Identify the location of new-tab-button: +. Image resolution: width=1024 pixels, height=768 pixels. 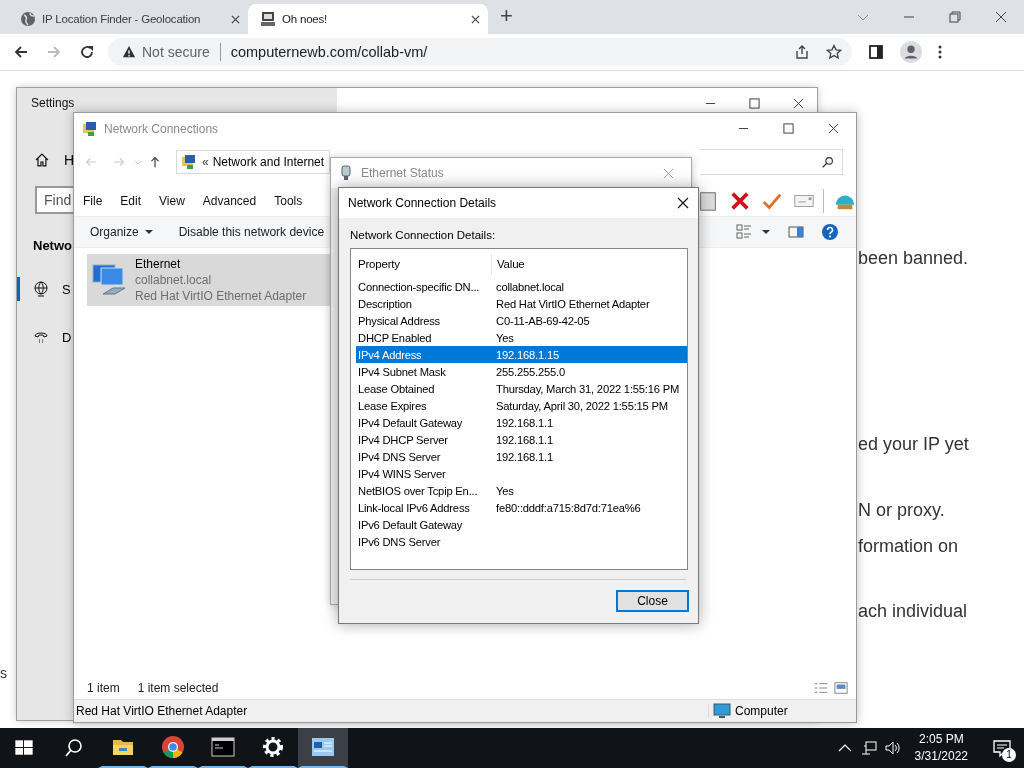
(506, 17).